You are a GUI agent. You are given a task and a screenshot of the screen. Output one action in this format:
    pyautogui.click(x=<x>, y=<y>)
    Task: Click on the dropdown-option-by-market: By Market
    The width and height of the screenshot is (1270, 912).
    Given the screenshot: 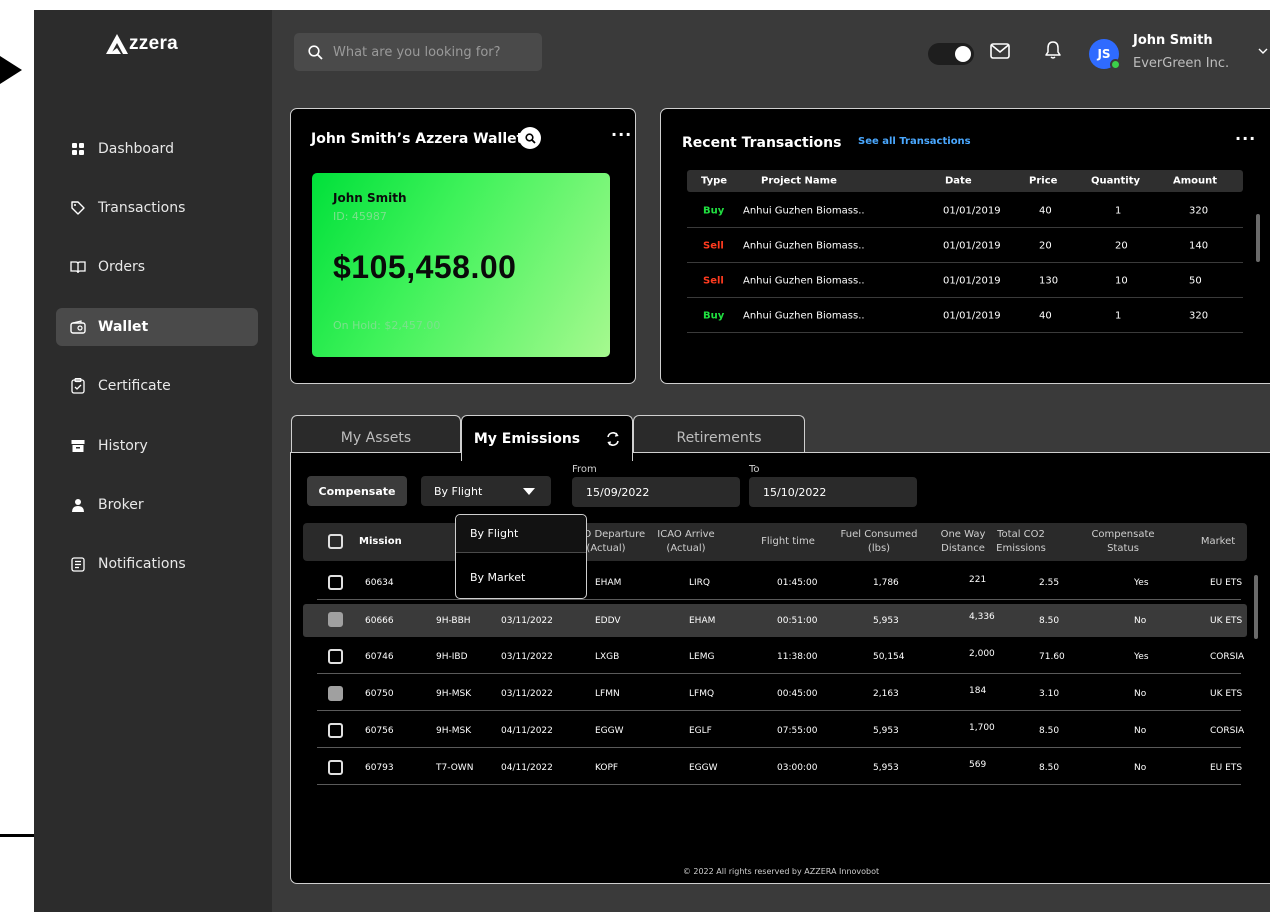 What is the action you would take?
    pyautogui.click(x=521, y=577)
    